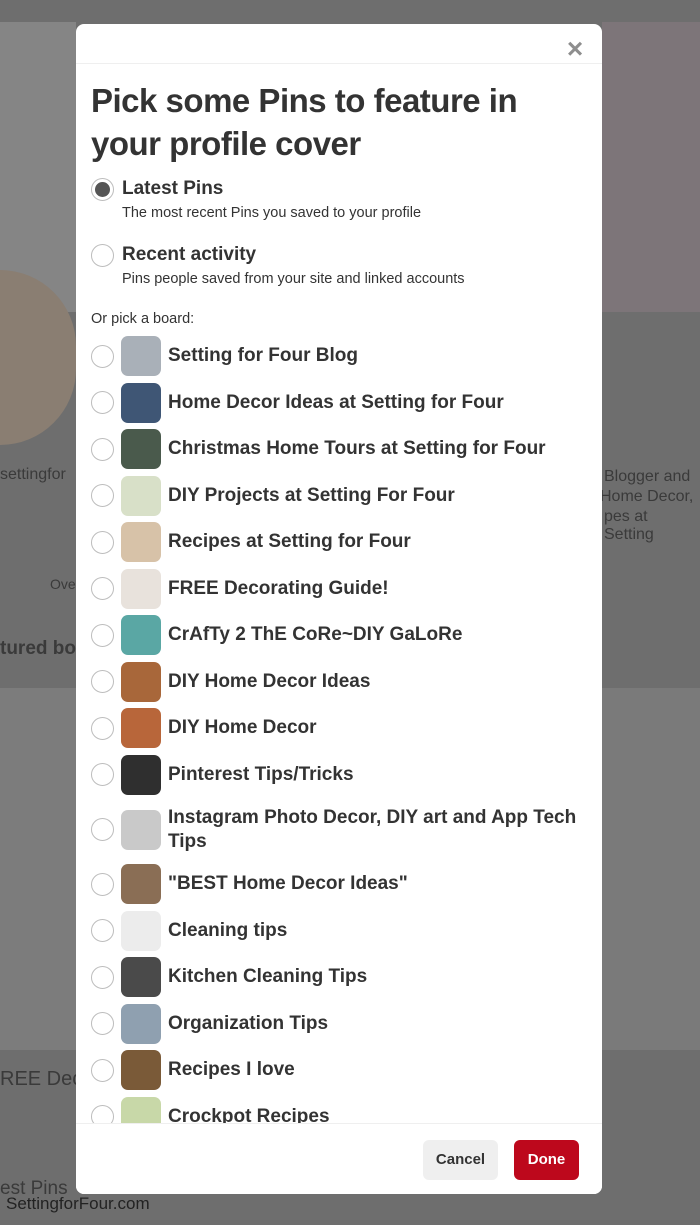 The width and height of the screenshot is (700, 1225). Describe the element at coordinates (78, 1203) in the screenshot. I see `watermark: SettingforFour.com` at that location.